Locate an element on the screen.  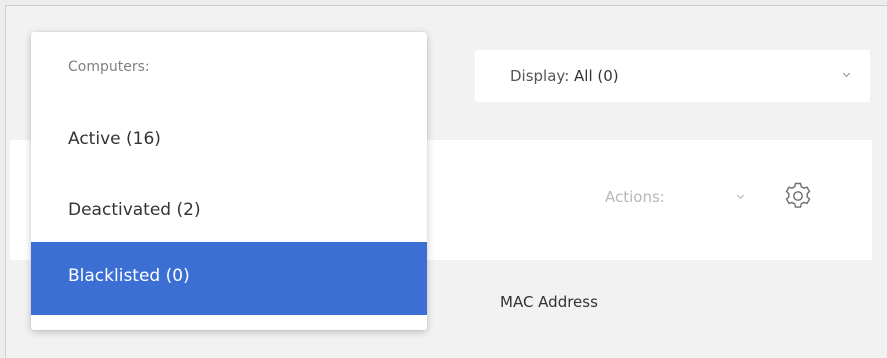
actions-dropdown: Actions: is located at coordinates (635, 197).